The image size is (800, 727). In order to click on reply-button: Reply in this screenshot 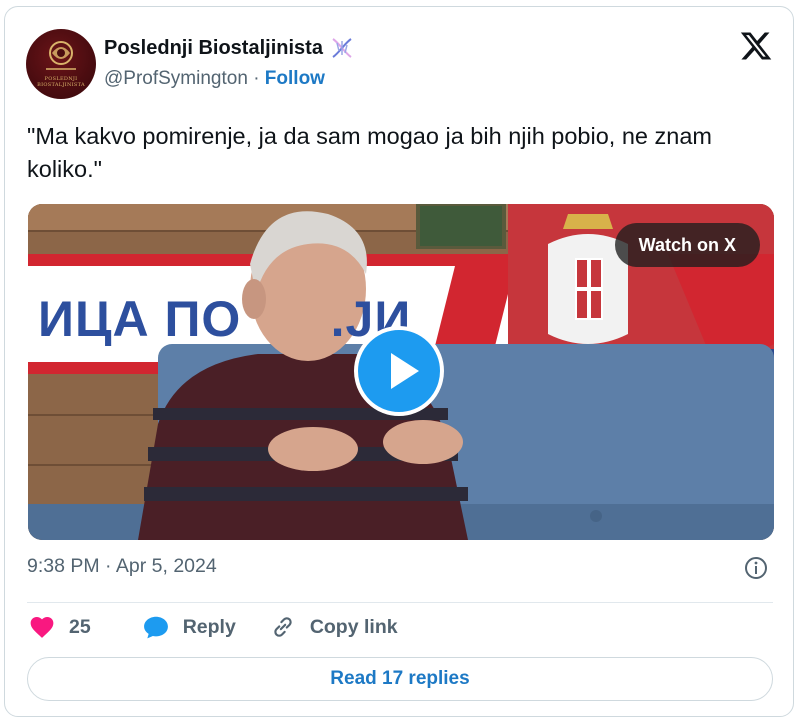, I will do `click(189, 627)`.